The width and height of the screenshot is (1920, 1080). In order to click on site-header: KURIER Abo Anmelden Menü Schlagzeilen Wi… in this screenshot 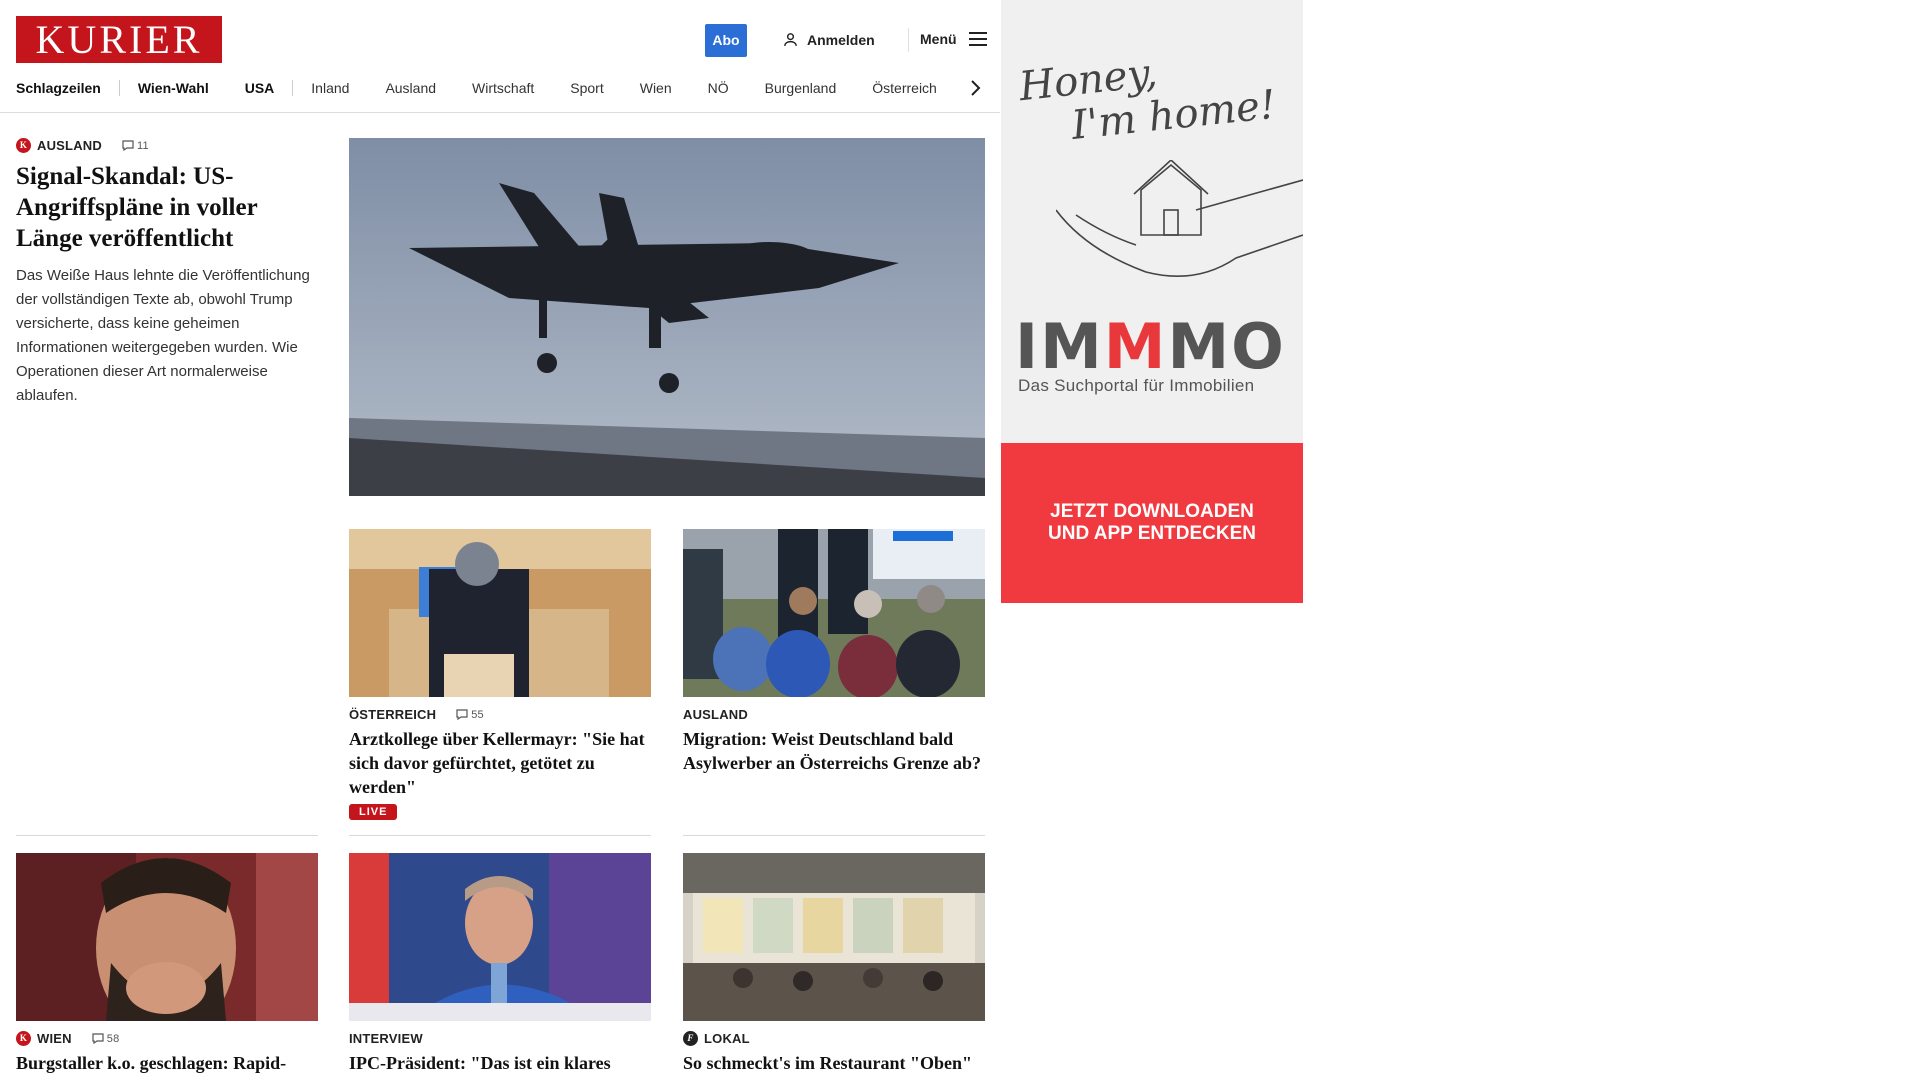, I will do `click(500, 56)`.